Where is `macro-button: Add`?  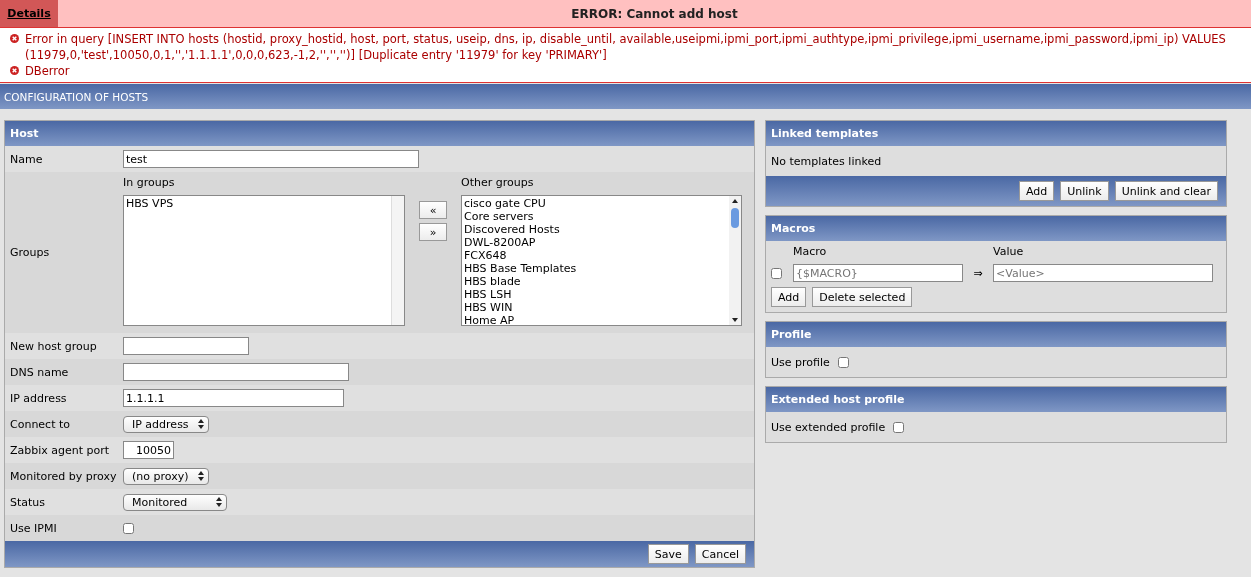
macro-button: Add is located at coordinates (789, 297).